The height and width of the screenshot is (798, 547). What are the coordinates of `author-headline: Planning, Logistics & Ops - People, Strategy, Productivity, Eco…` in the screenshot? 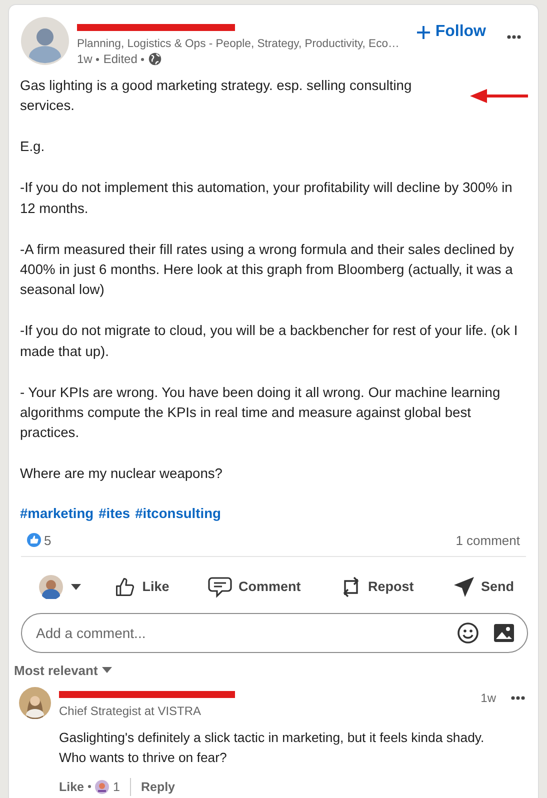 It's located at (238, 44).